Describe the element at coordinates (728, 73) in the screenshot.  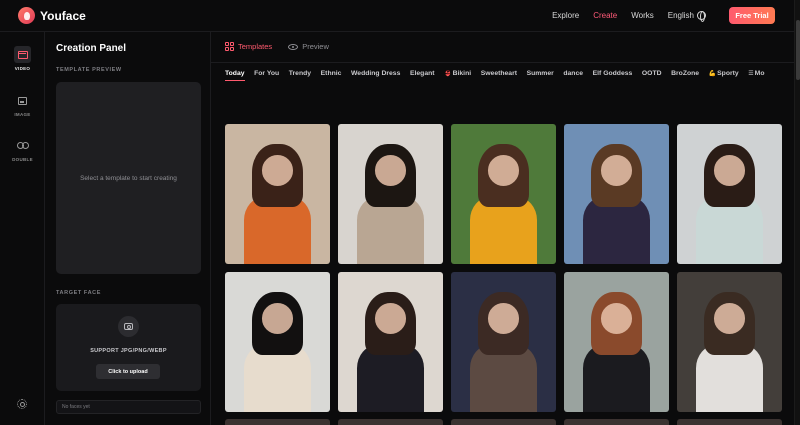
I see `category-label: Sporty` at that location.